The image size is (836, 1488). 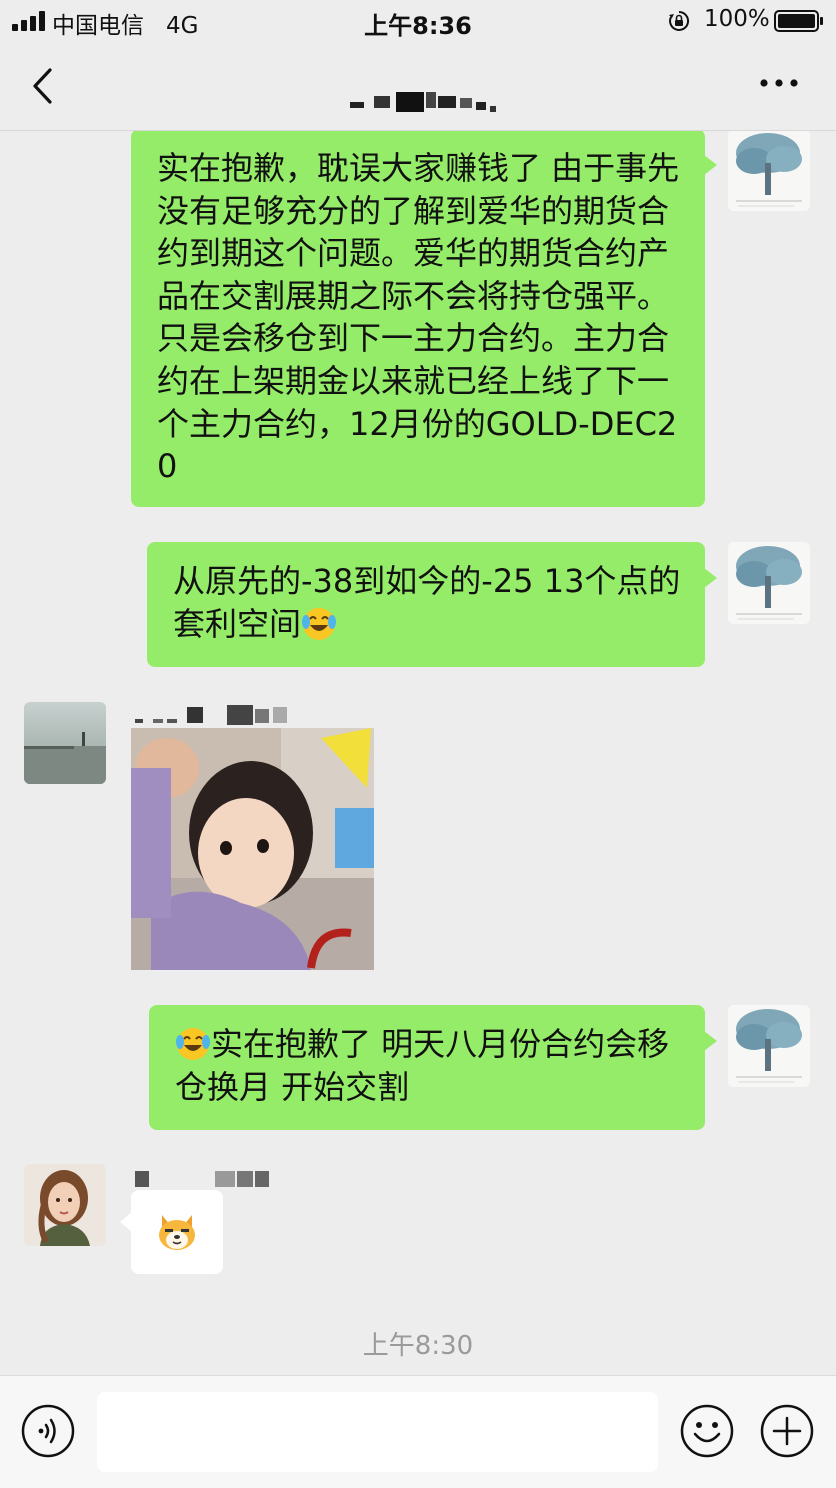 What do you see at coordinates (427, 602) in the screenshot?
I see `message-text: 从原先的-38到如今的-25 13个点的套利空间` at bounding box center [427, 602].